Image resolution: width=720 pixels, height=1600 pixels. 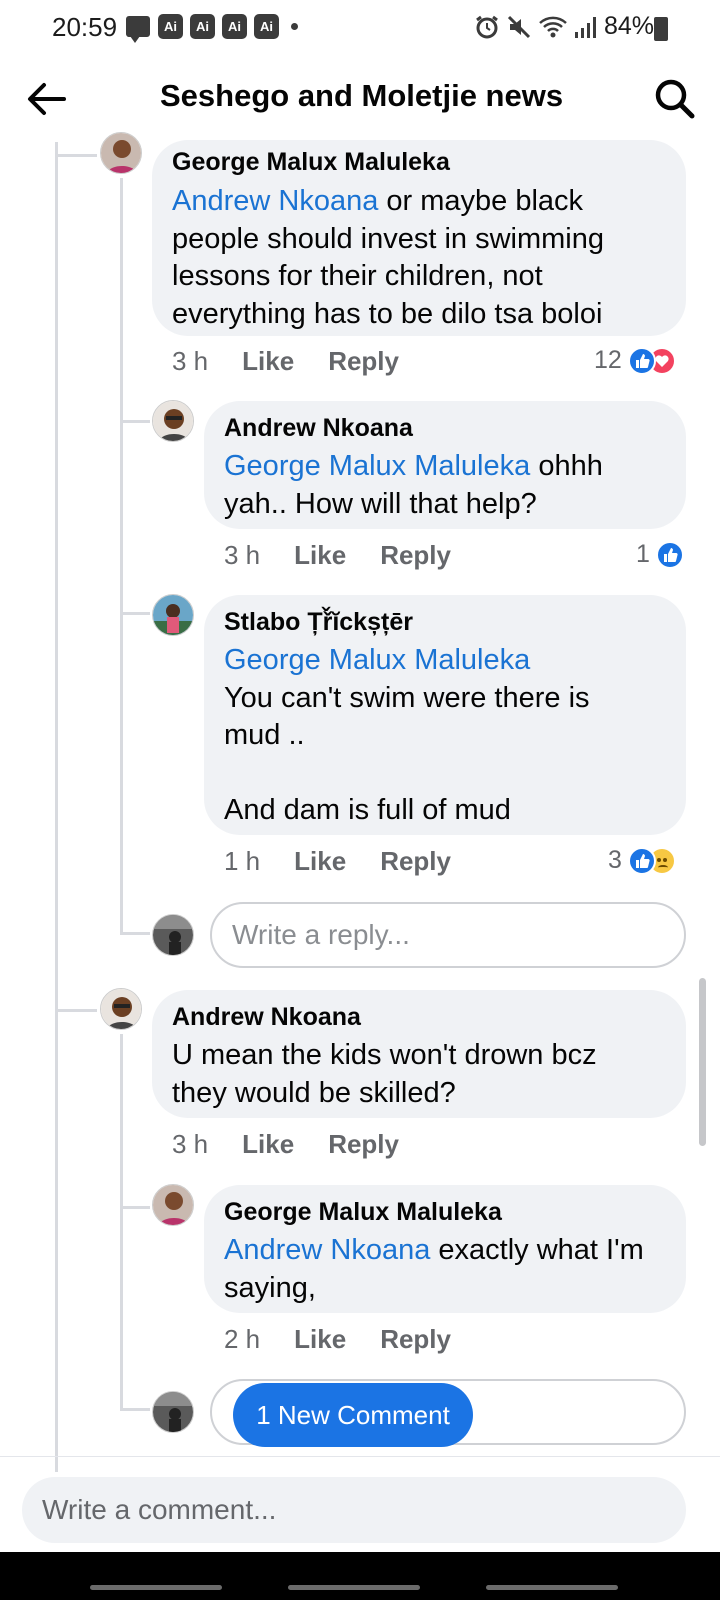 What do you see at coordinates (438, 1269) in the screenshot?
I see `comment-text: Andrew Nkoana exactly what I'm saying,` at bounding box center [438, 1269].